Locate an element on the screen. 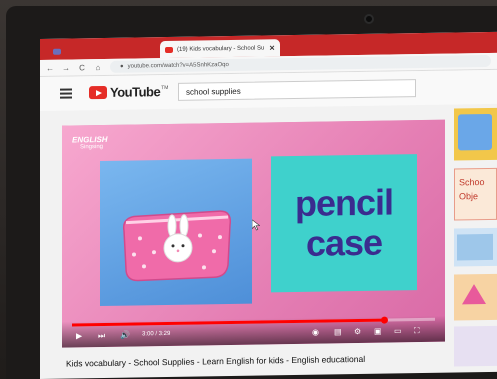  subtitles-icon: ▤ is located at coordinates (338, 331).